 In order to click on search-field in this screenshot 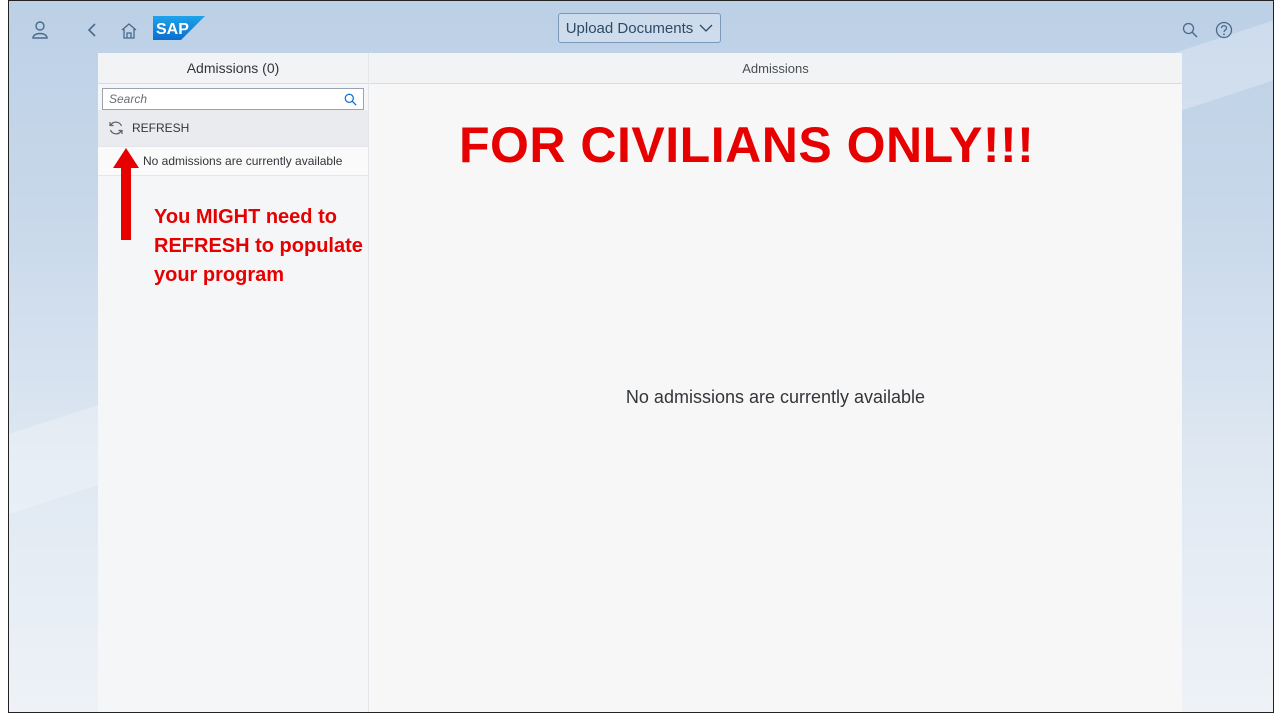, I will do `click(233, 99)`.